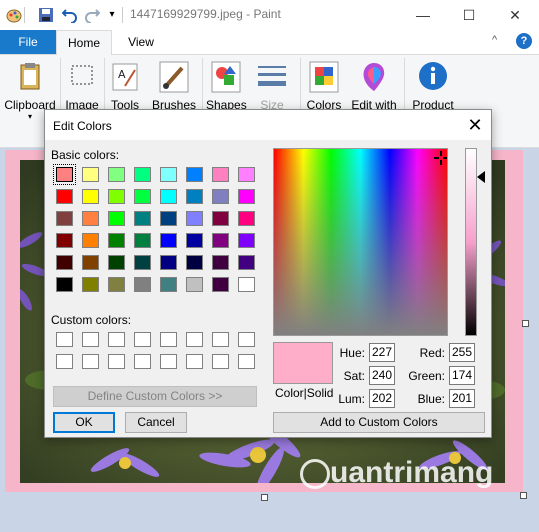 This screenshot has height=532, width=539. Describe the element at coordinates (84, 422) in the screenshot. I see `ok-button: OK` at that location.